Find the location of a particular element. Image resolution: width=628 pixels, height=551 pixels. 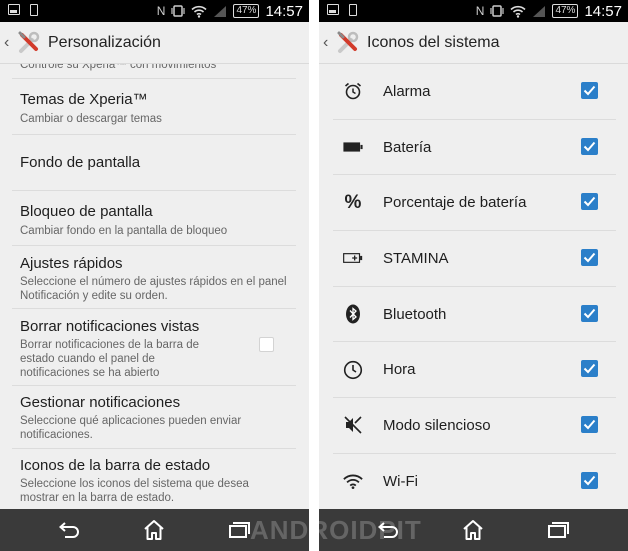

list-item-title: Temas de Xperia™ is located at coordinates (84, 99).